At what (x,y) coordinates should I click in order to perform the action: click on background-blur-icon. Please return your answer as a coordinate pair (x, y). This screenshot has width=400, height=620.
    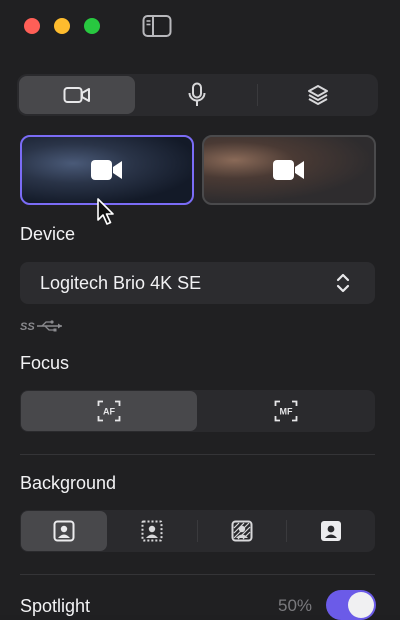
    Looking at the image, I should click on (152, 531).